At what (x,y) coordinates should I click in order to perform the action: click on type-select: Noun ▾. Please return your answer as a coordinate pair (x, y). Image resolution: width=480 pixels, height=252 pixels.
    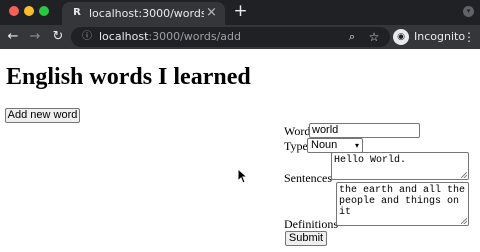
    Looking at the image, I should click on (335, 145).